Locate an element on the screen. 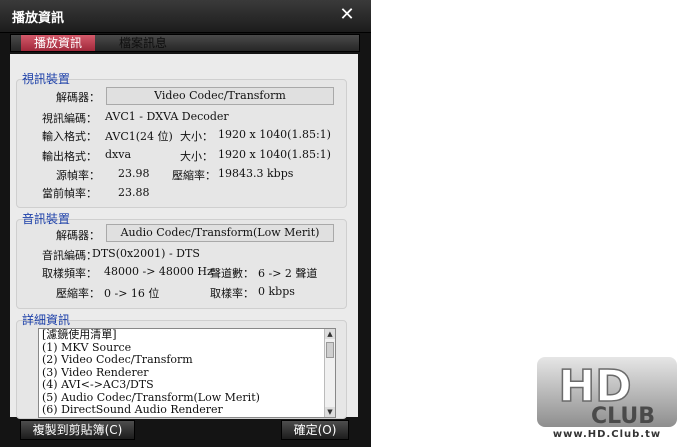  input-size-value: 1920 x 1040(1.85:1) is located at coordinates (274, 134).